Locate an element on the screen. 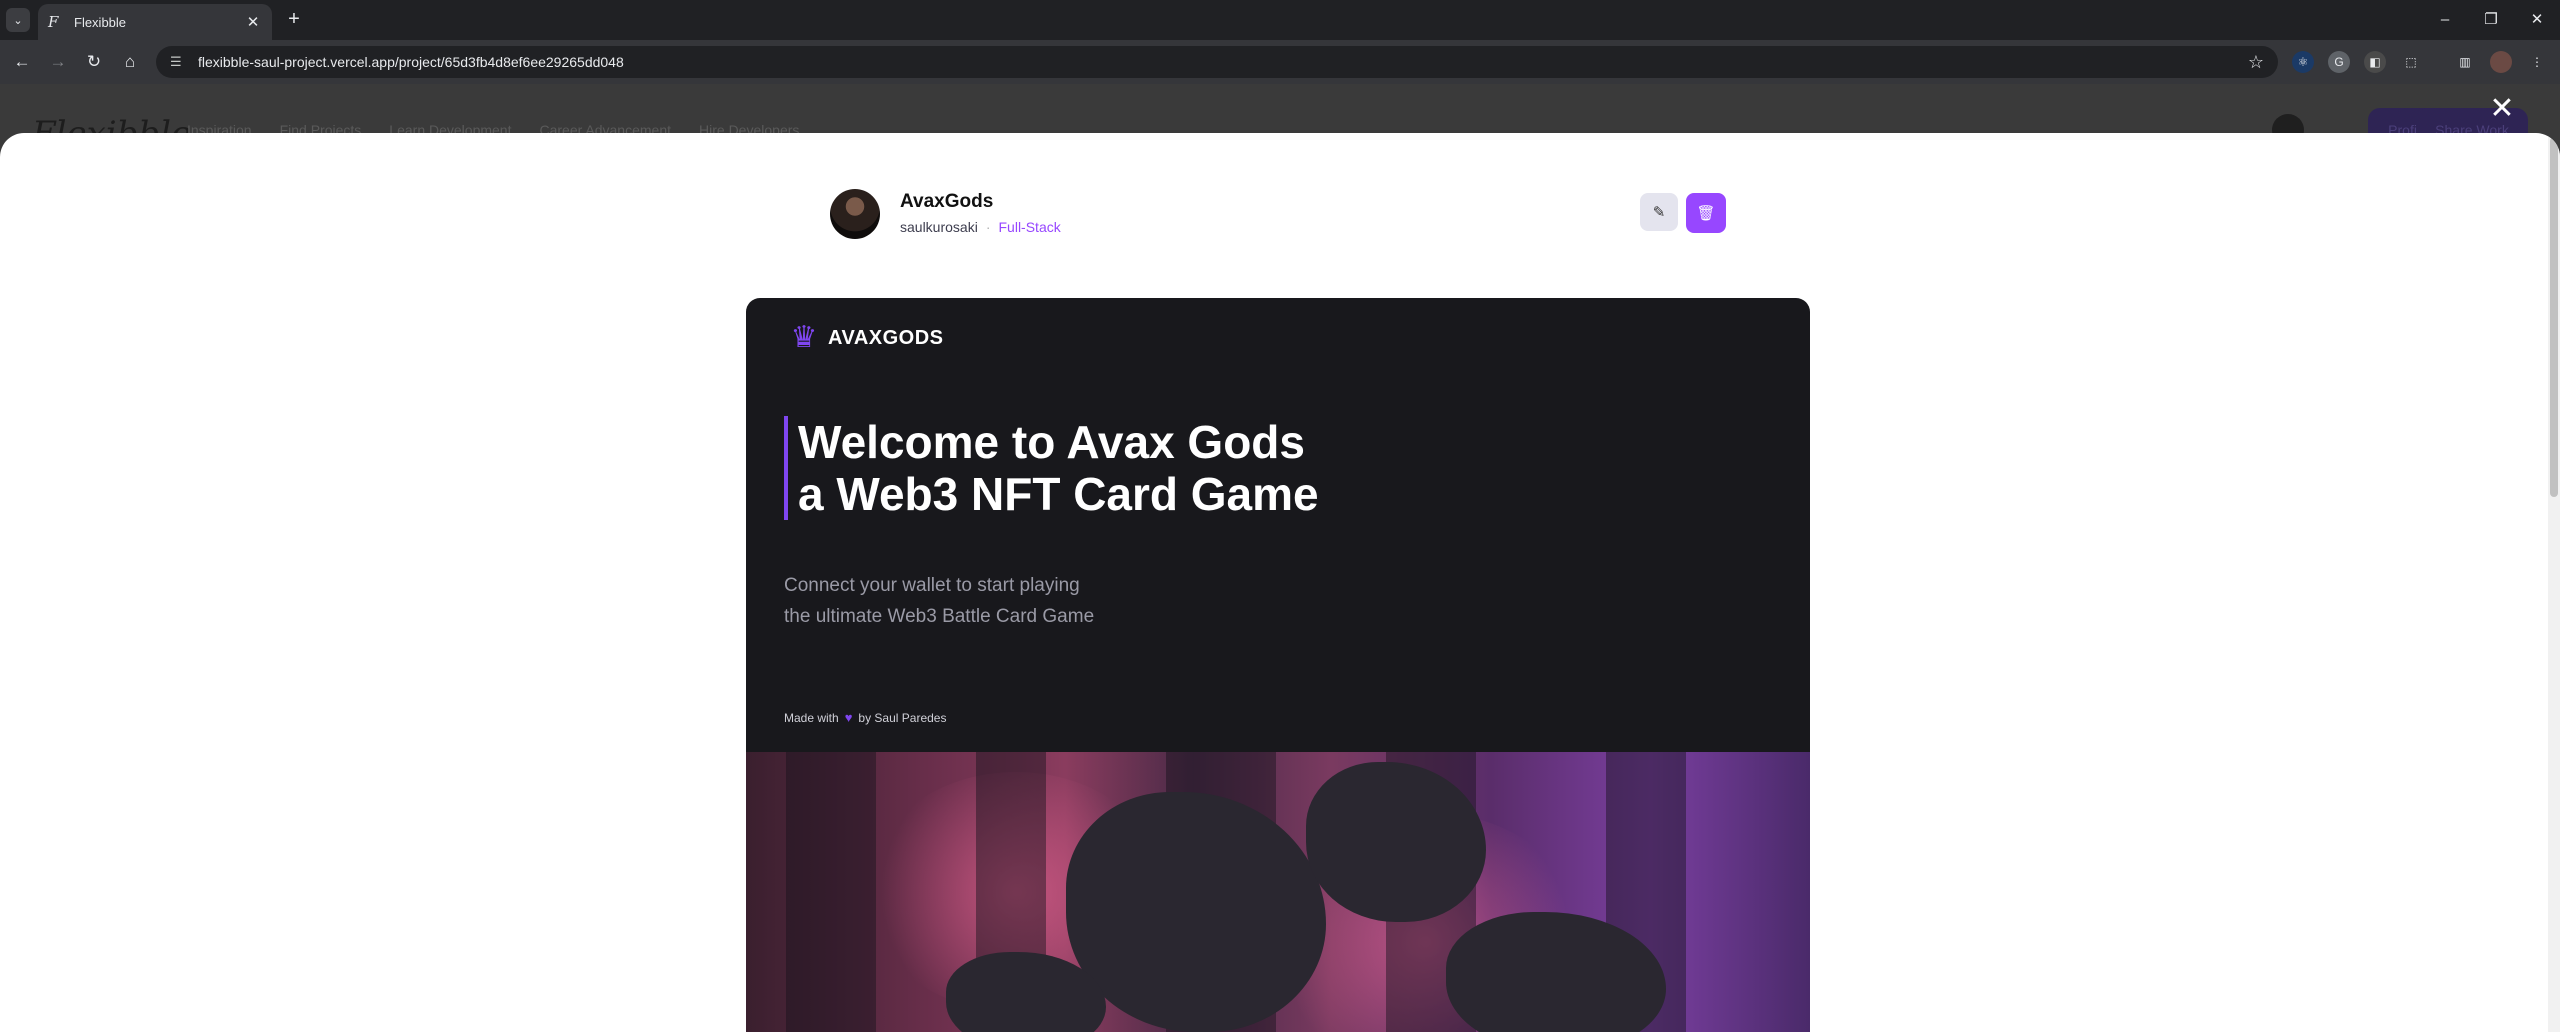 The image size is (2560, 1032). tab-list-icon: ⌄ is located at coordinates (18, 20).